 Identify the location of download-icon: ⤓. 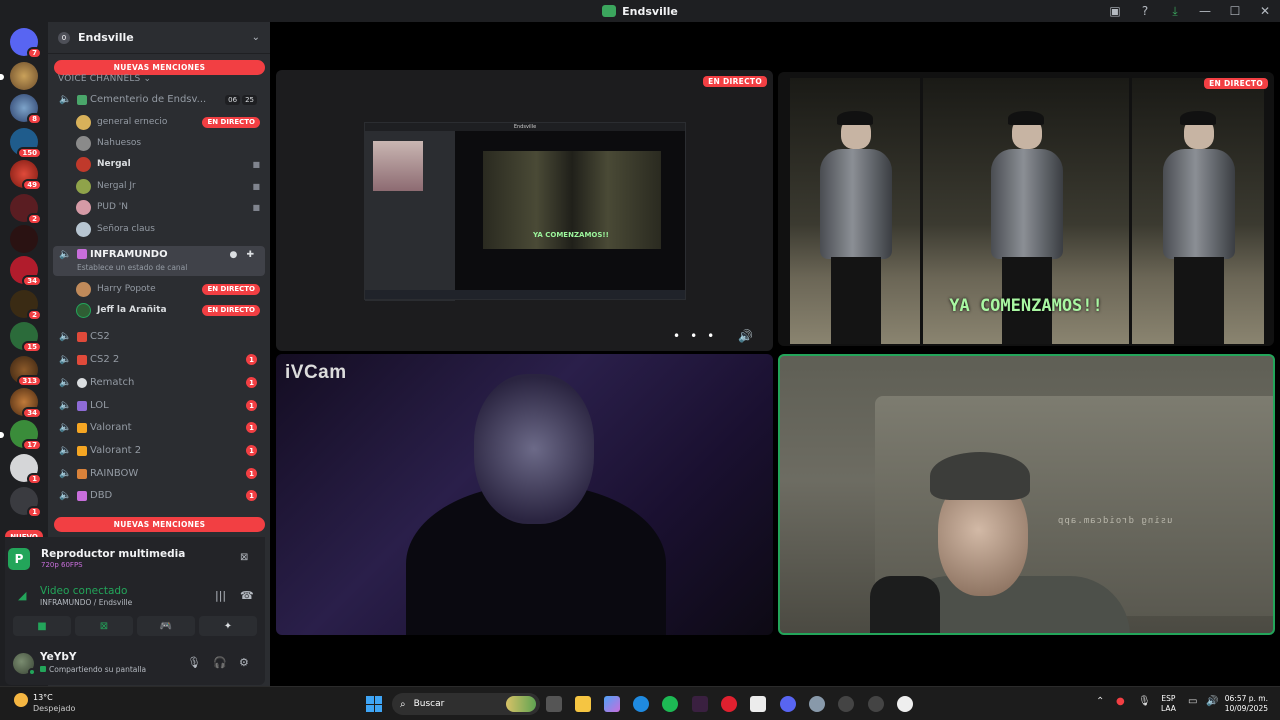
(1175, 11).